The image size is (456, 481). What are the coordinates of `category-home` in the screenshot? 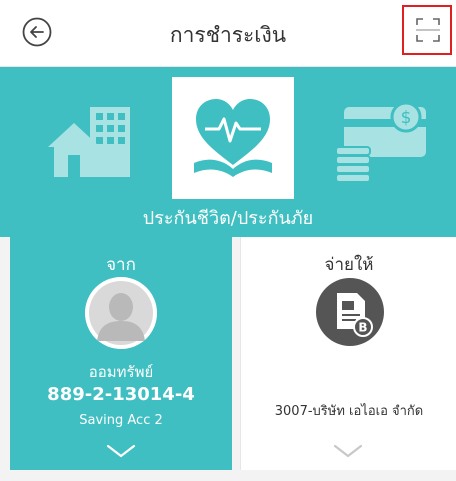 It's located at (102, 134).